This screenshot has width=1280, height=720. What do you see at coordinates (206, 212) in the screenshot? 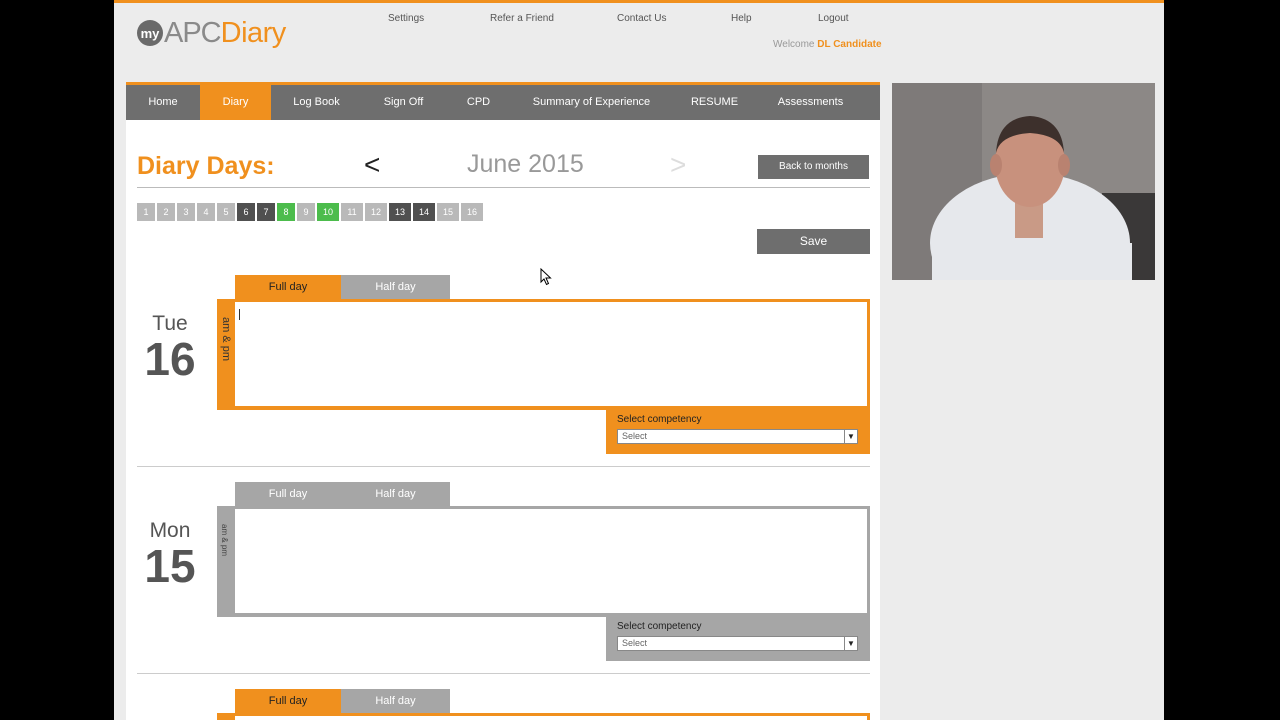
I see `day-pill-4: 4` at bounding box center [206, 212].